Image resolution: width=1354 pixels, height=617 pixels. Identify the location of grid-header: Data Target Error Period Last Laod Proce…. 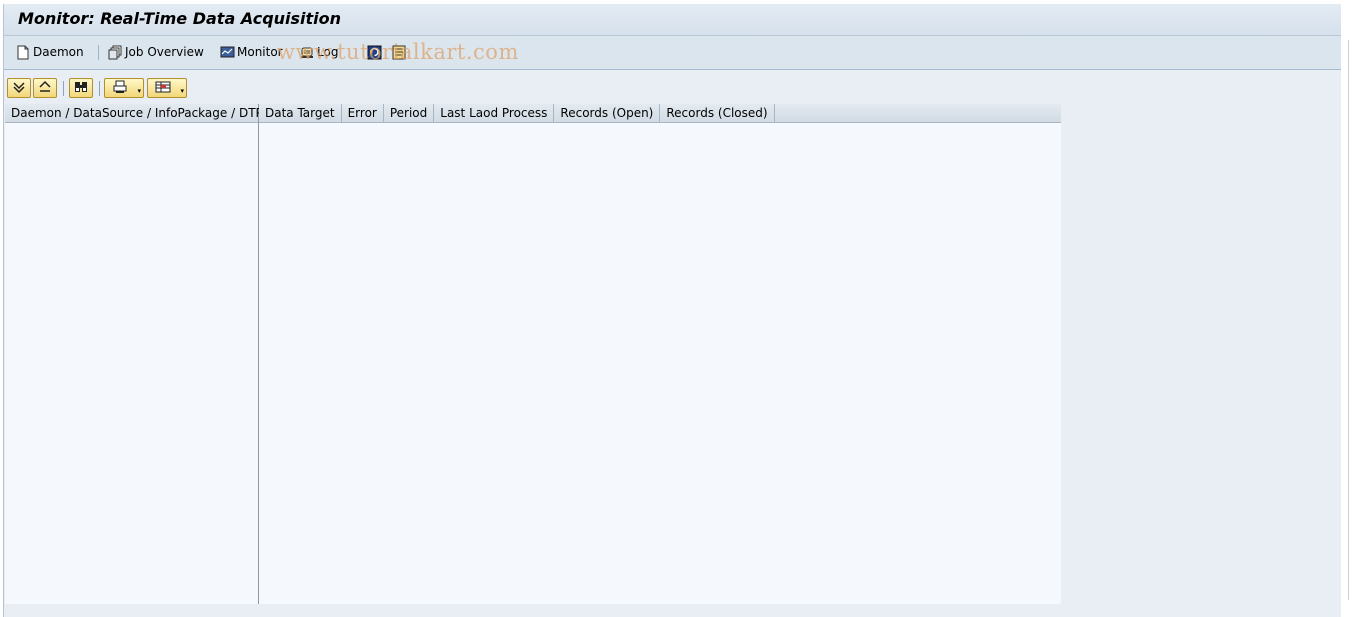
(660, 113).